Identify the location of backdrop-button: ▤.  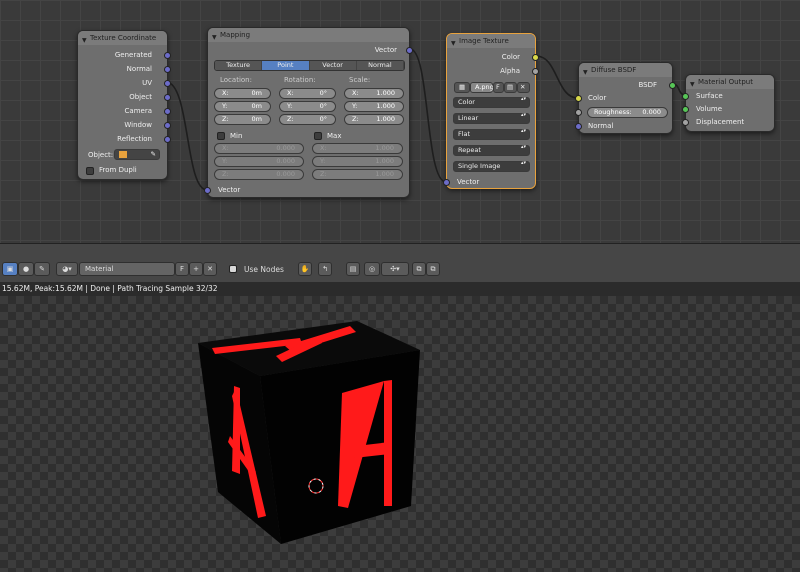
(353, 269).